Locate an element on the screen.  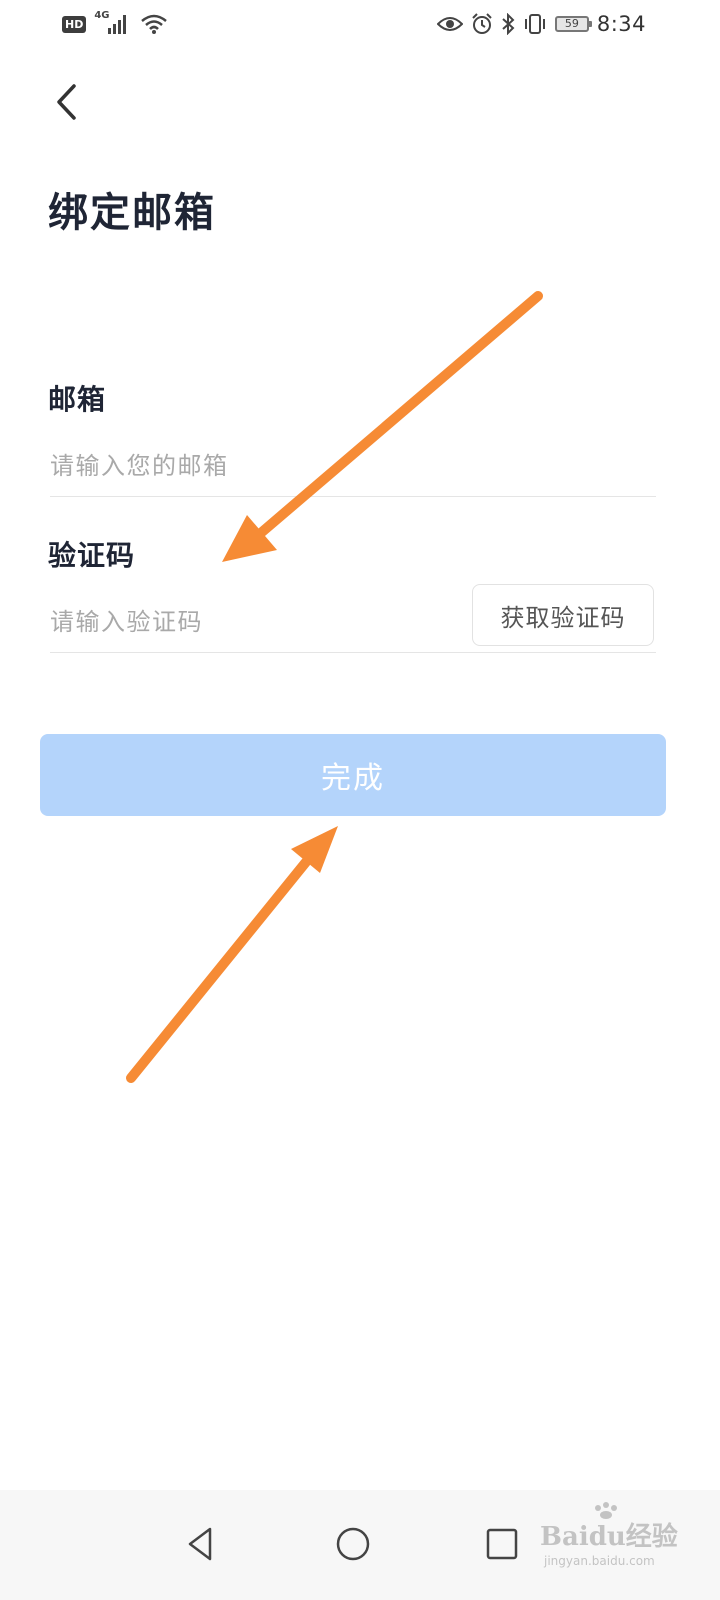
status-bar: HD 4G 59 8:34 is located at coordinates (360, 25).